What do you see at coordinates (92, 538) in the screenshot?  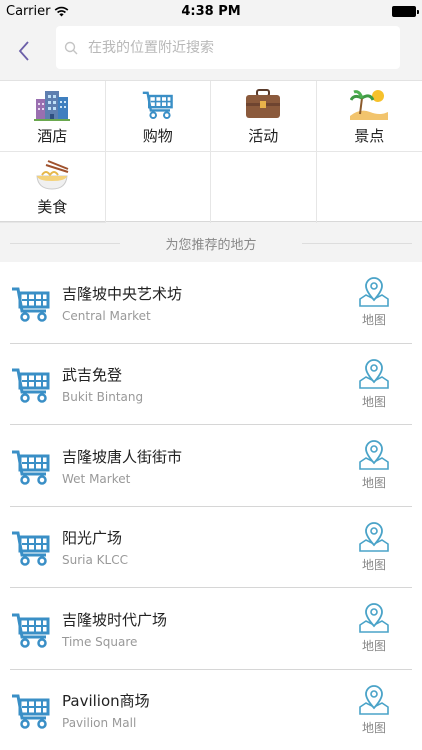 I see `place-name: 阳光广场` at bounding box center [92, 538].